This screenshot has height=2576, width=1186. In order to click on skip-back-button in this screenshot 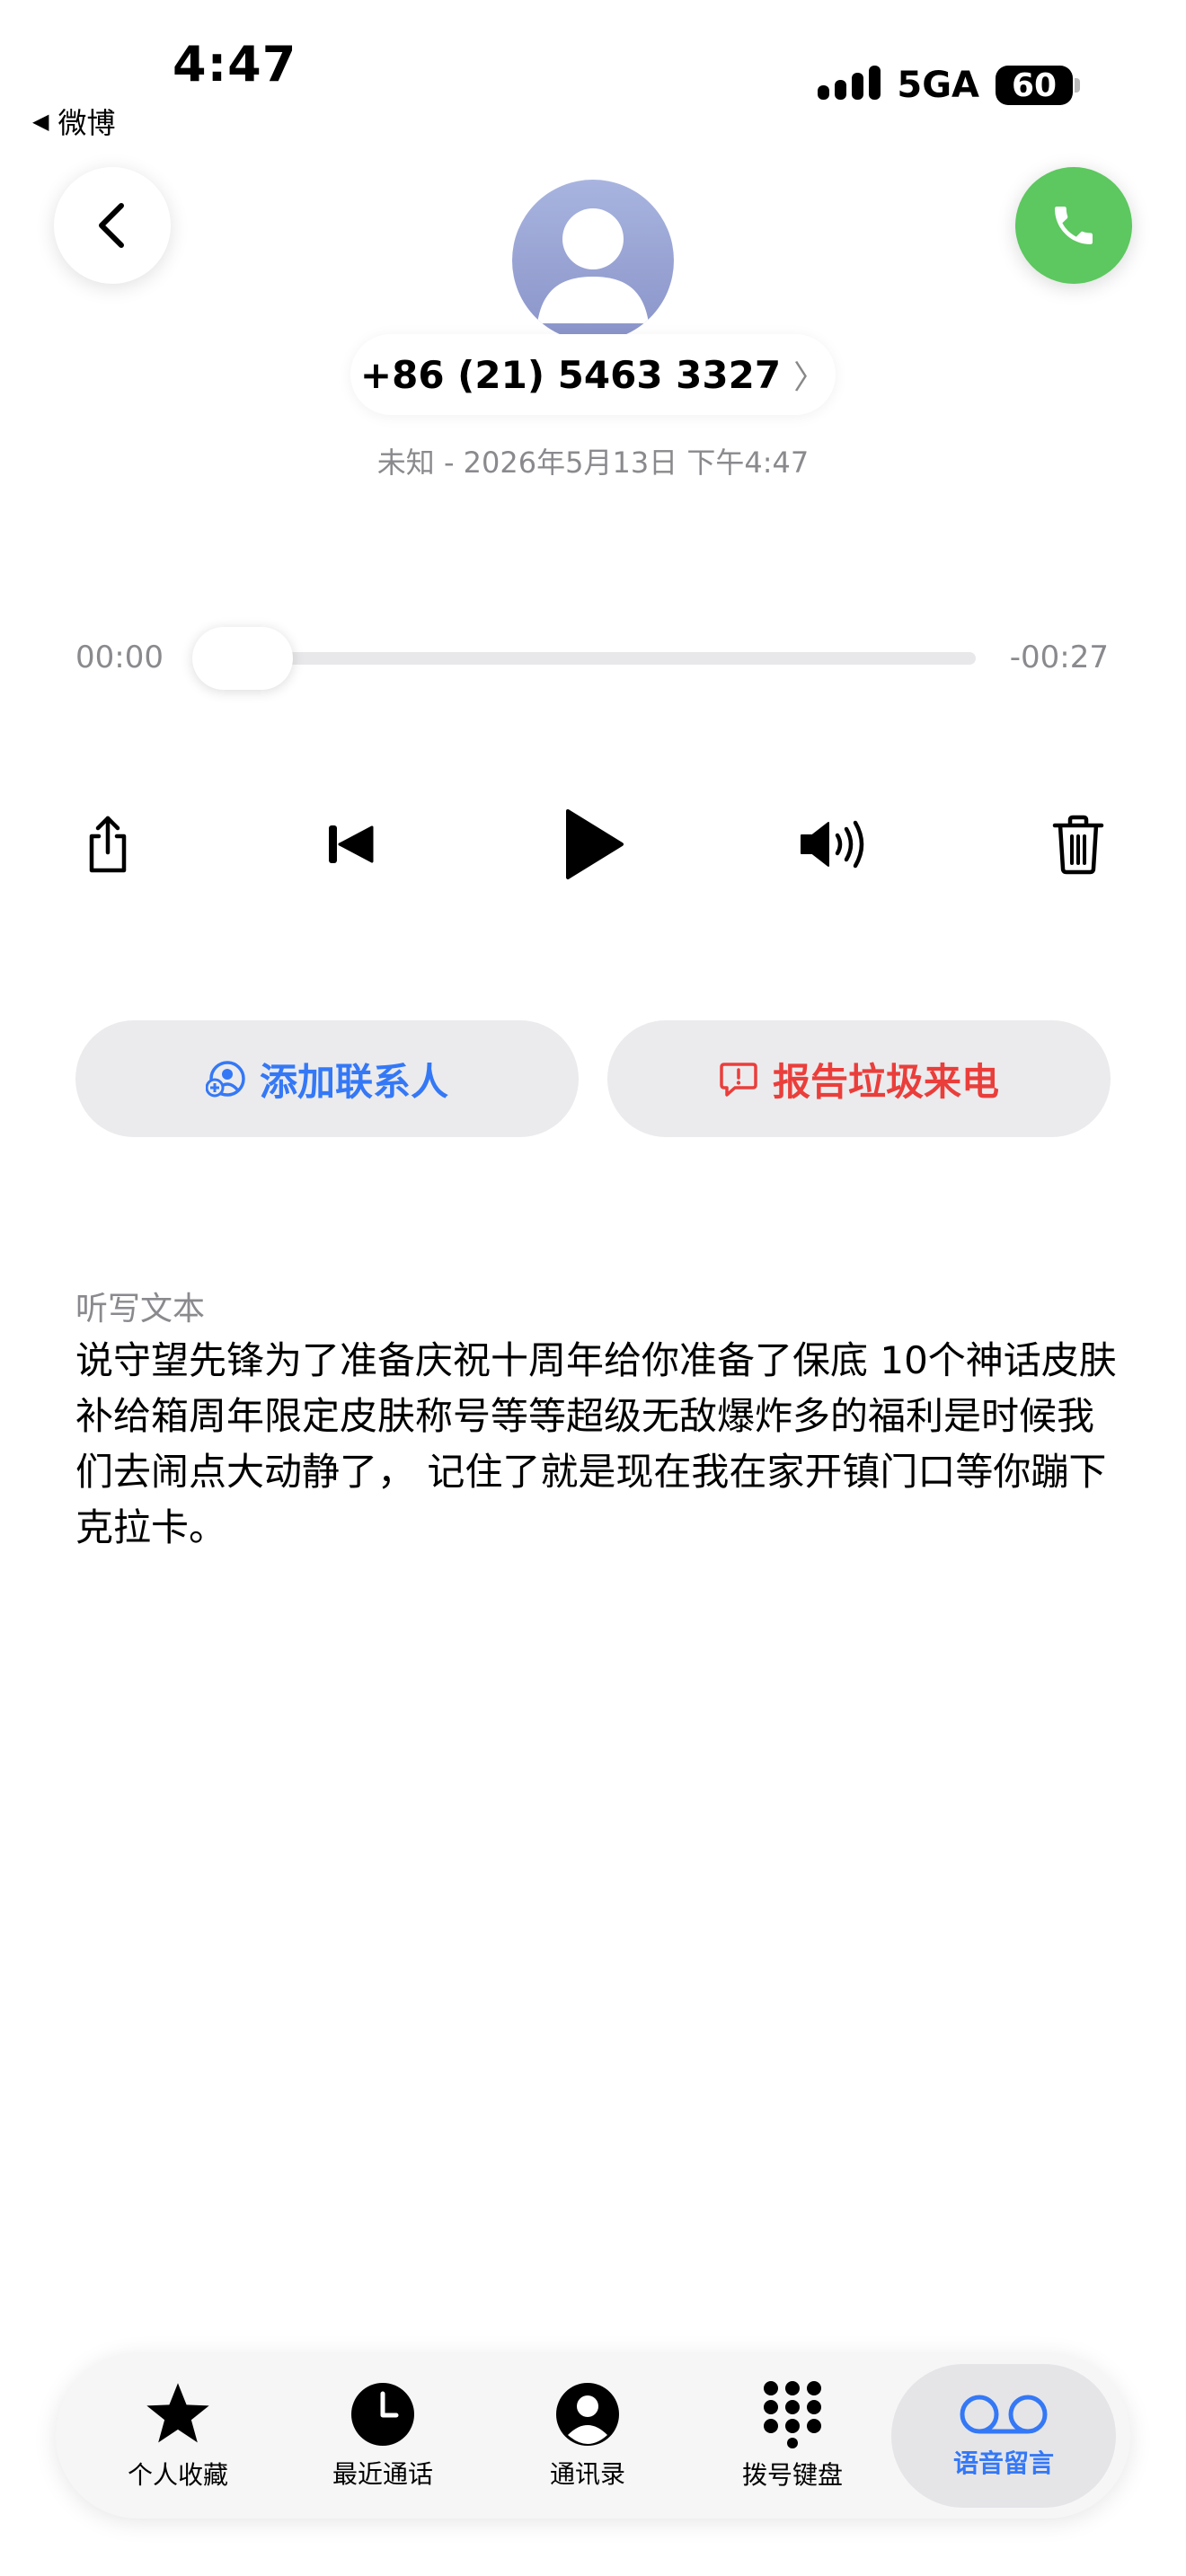, I will do `click(350, 844)`.